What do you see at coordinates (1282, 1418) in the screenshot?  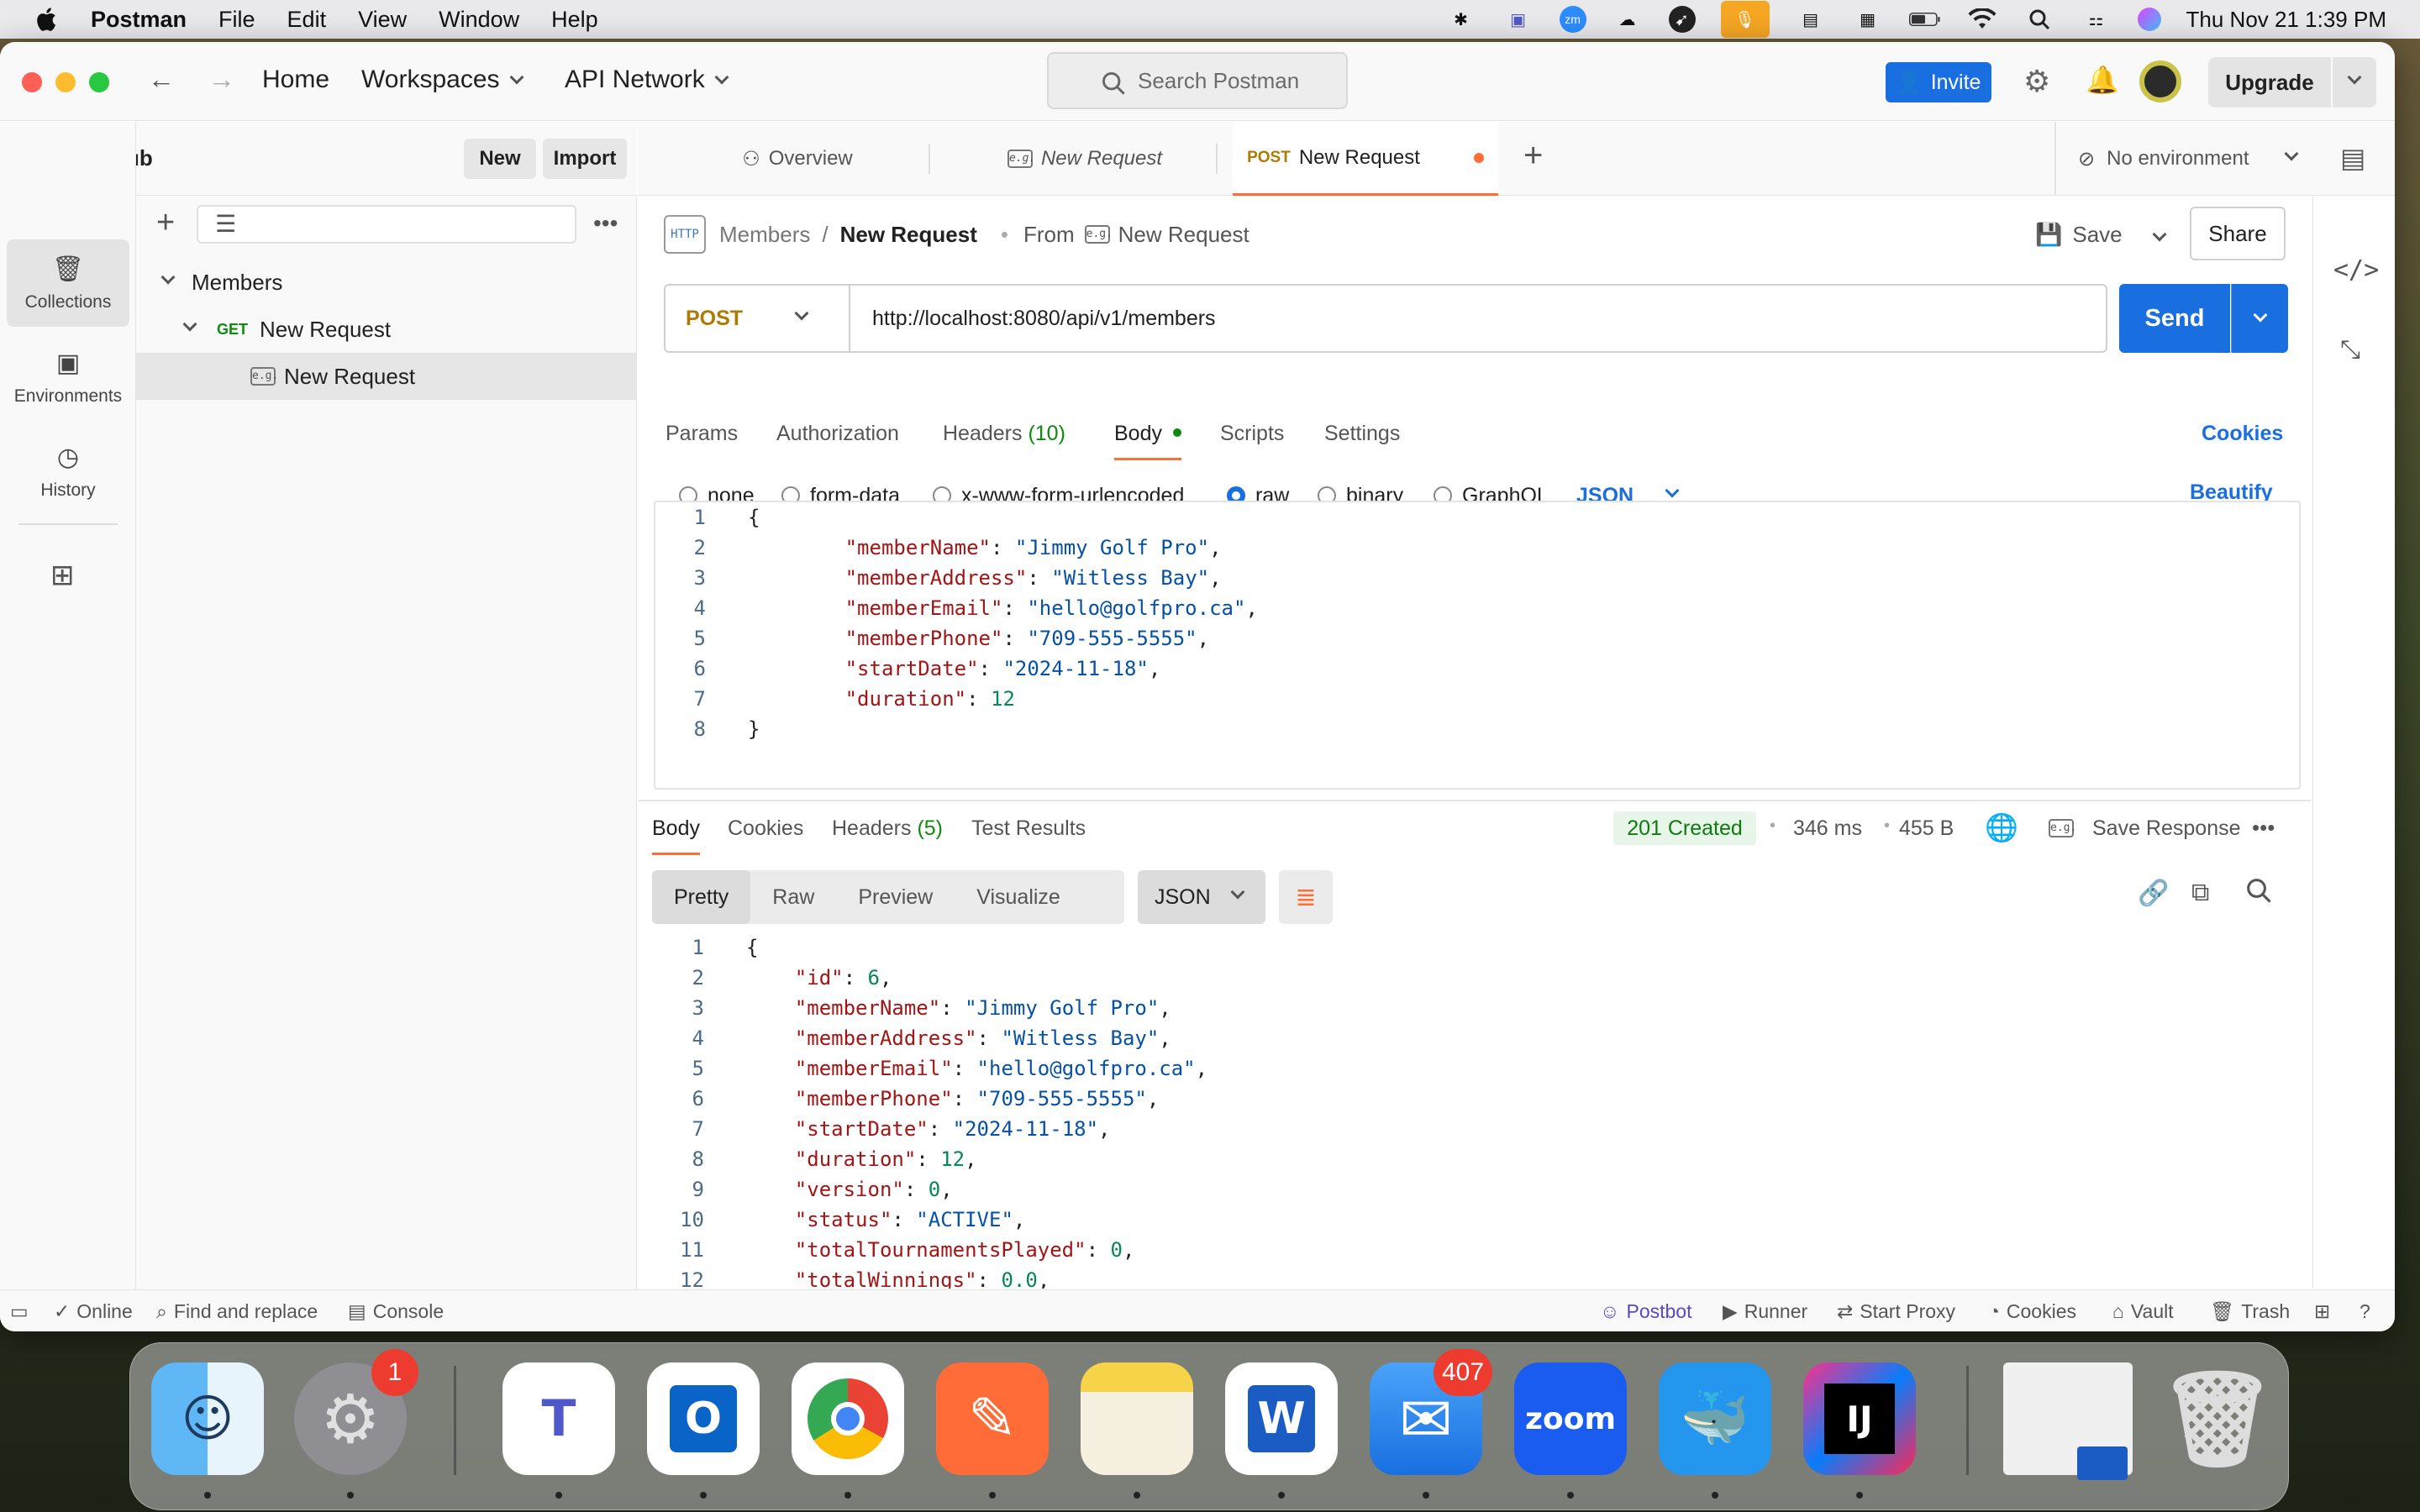 I see `dock-word-icon: W` at bounding box center [1282, 1418].